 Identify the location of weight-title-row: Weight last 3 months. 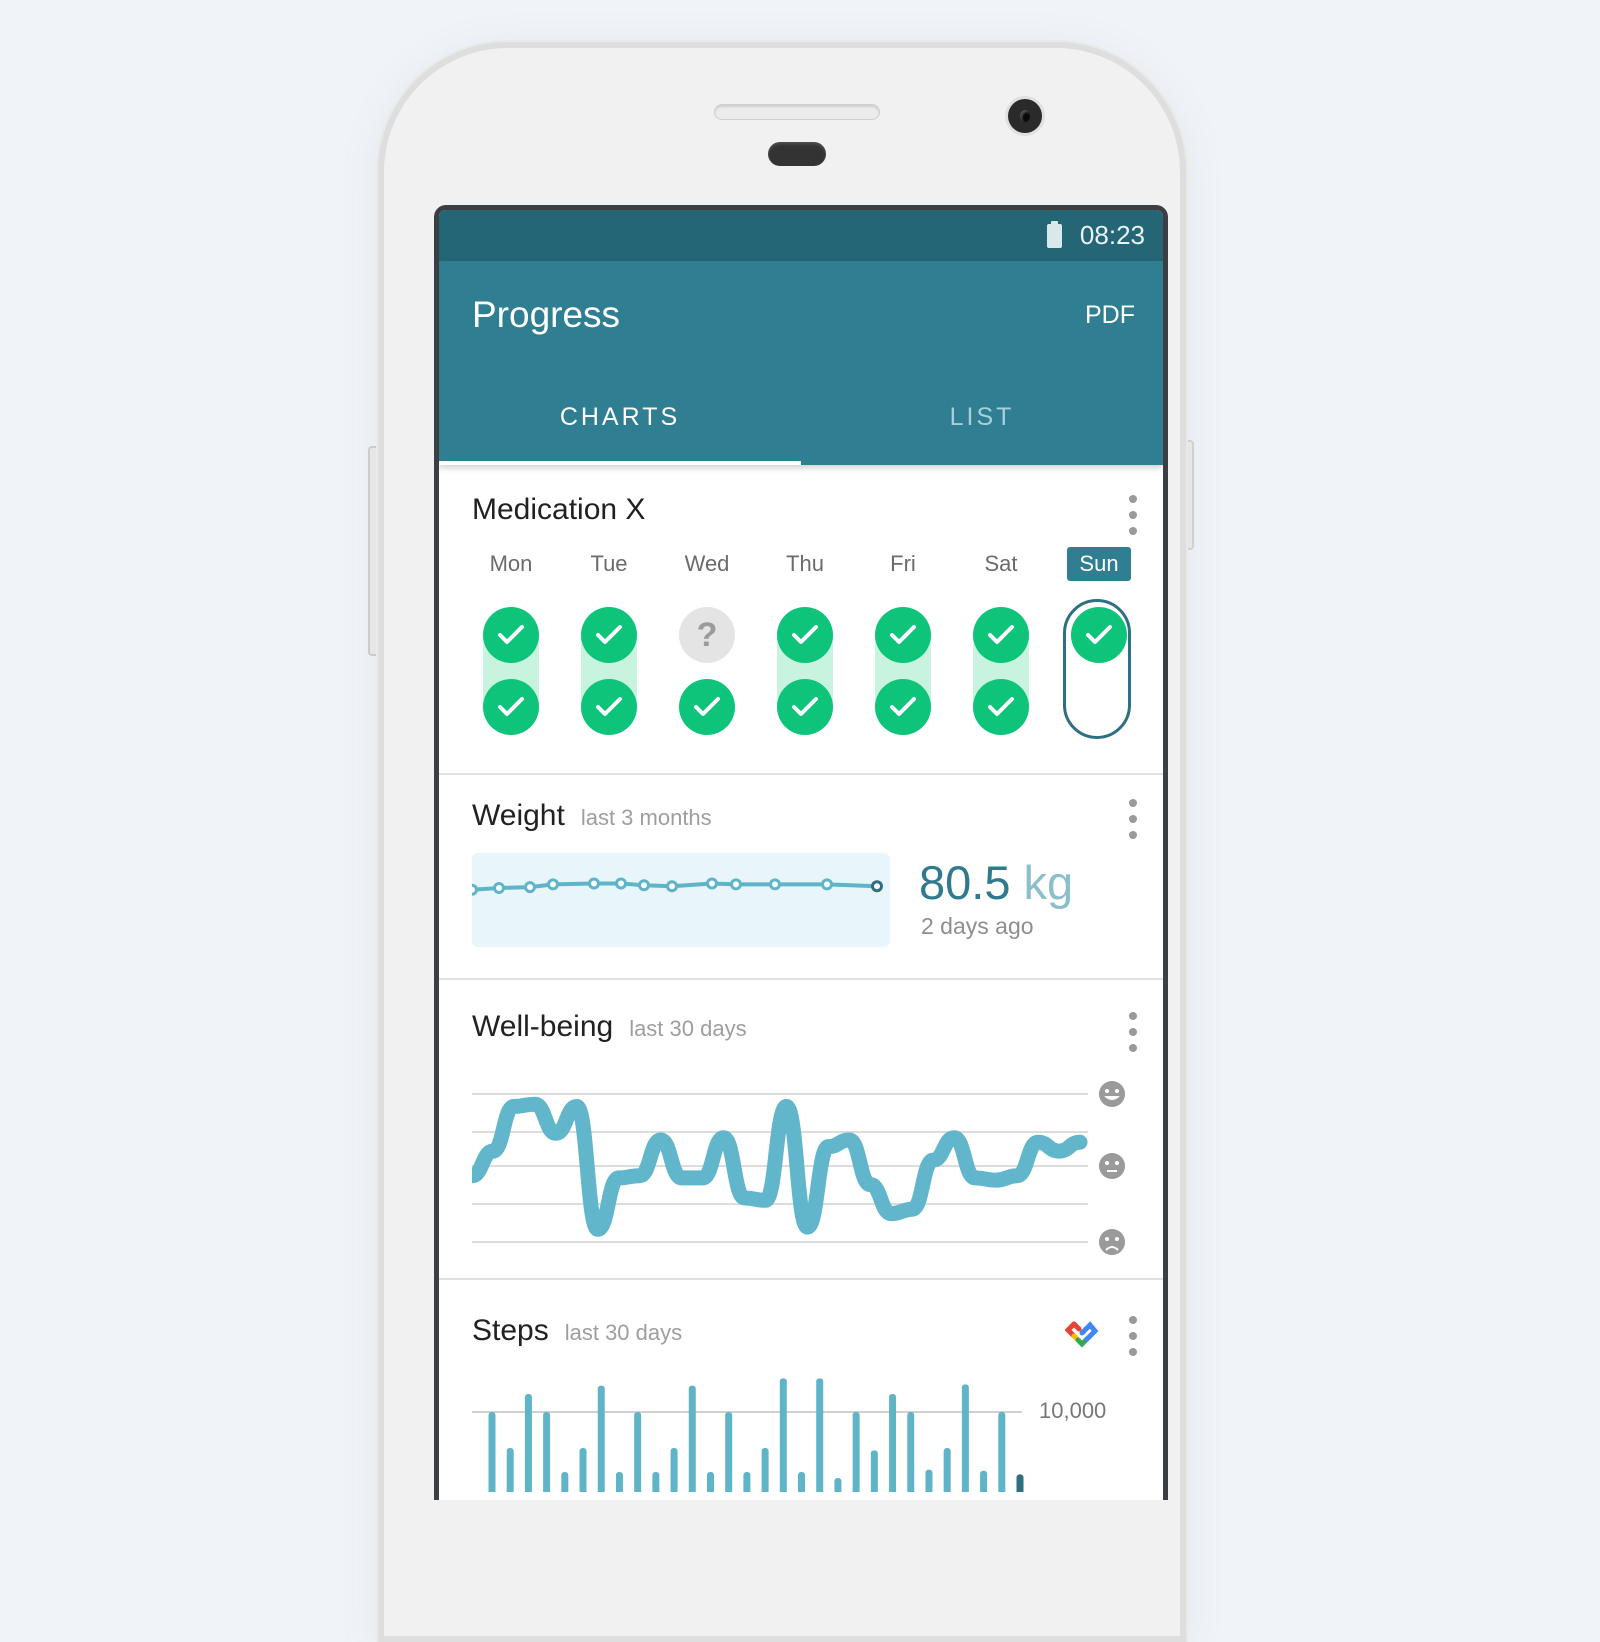
(592, 816).